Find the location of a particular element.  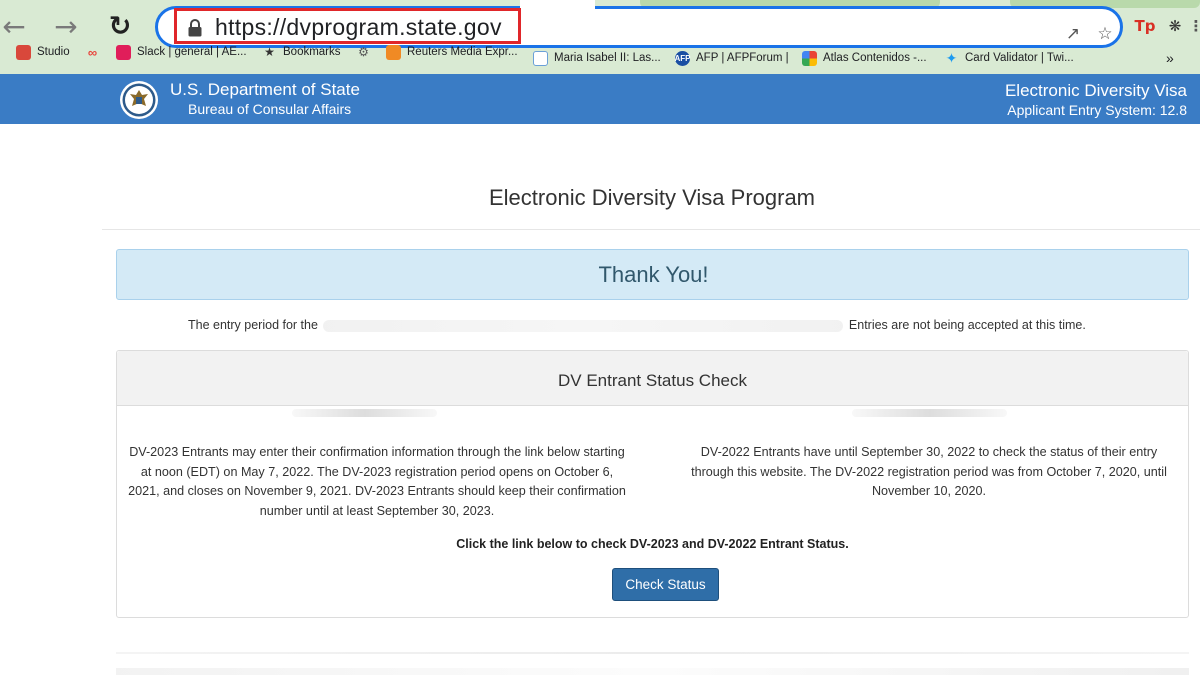

forward-arrow-icon: → is located at coordinates (66, 26).